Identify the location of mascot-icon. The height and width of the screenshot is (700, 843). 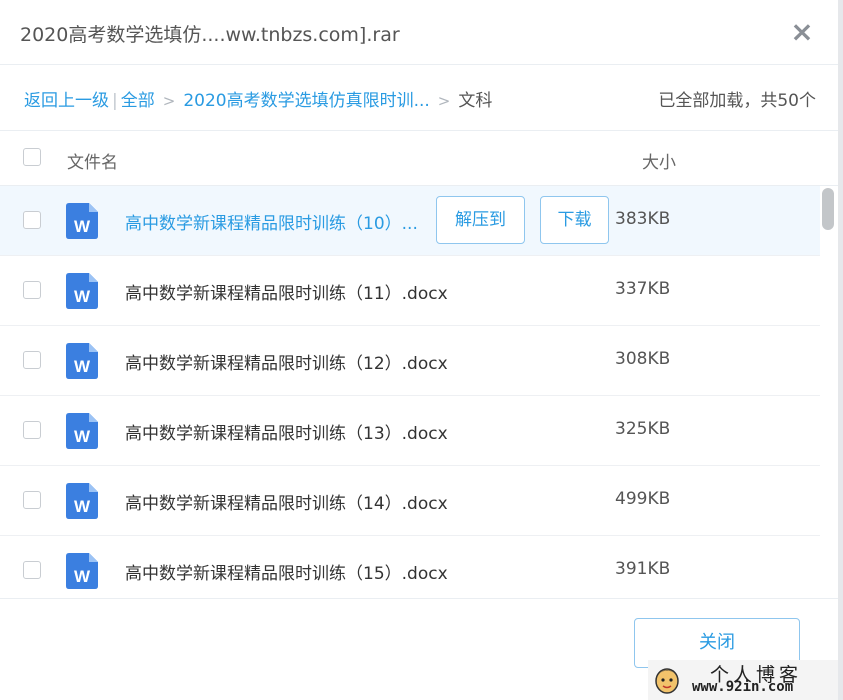
(667, 681).